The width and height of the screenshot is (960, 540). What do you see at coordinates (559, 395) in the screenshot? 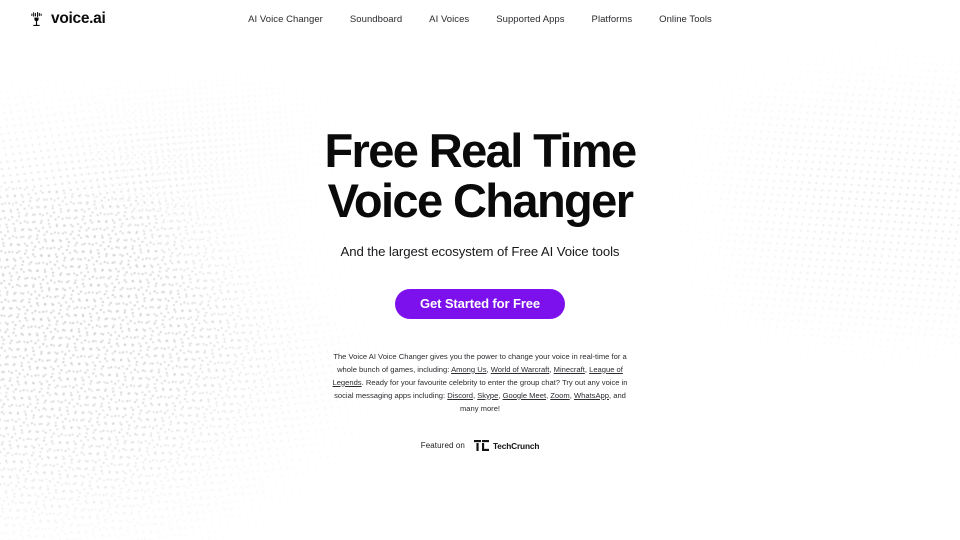
I see `link-zoom: Zoom` at bounding box center [559, 395].